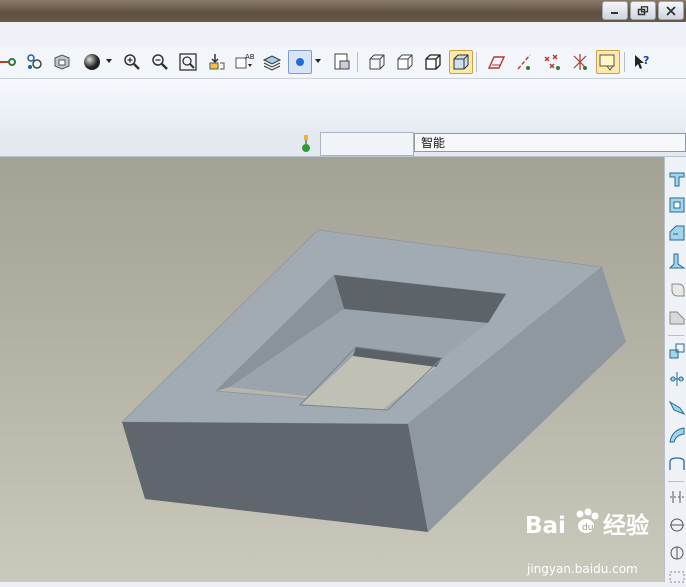  Describe the element at coordinates (433, 143) in the screenshot. I see `selection-filter-value: 智能` at that location.